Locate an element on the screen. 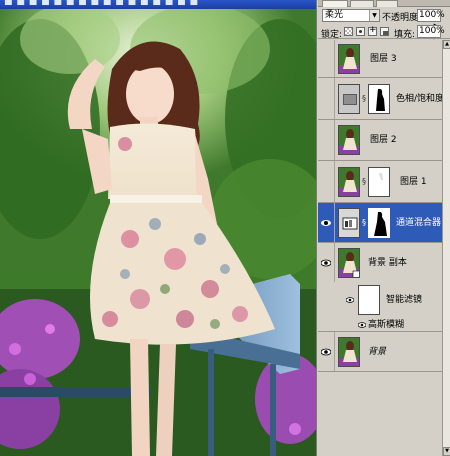 This screenshot has height=456, width=450. lock-transparent-pixels-icon is located at coordinates (348, 31).